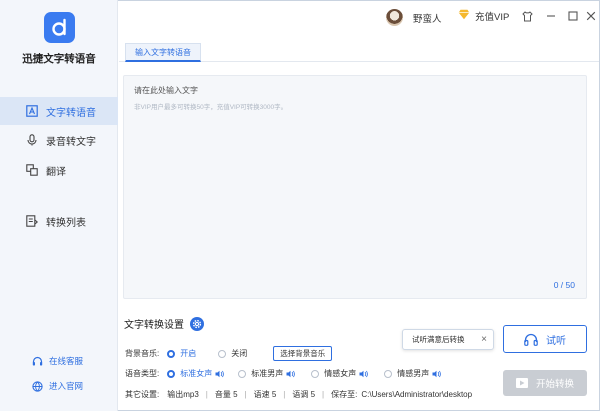 The height and width of the screenshot is (411, 600). I want to click on bgm-label: 背景音乐:, so click(142, 353).